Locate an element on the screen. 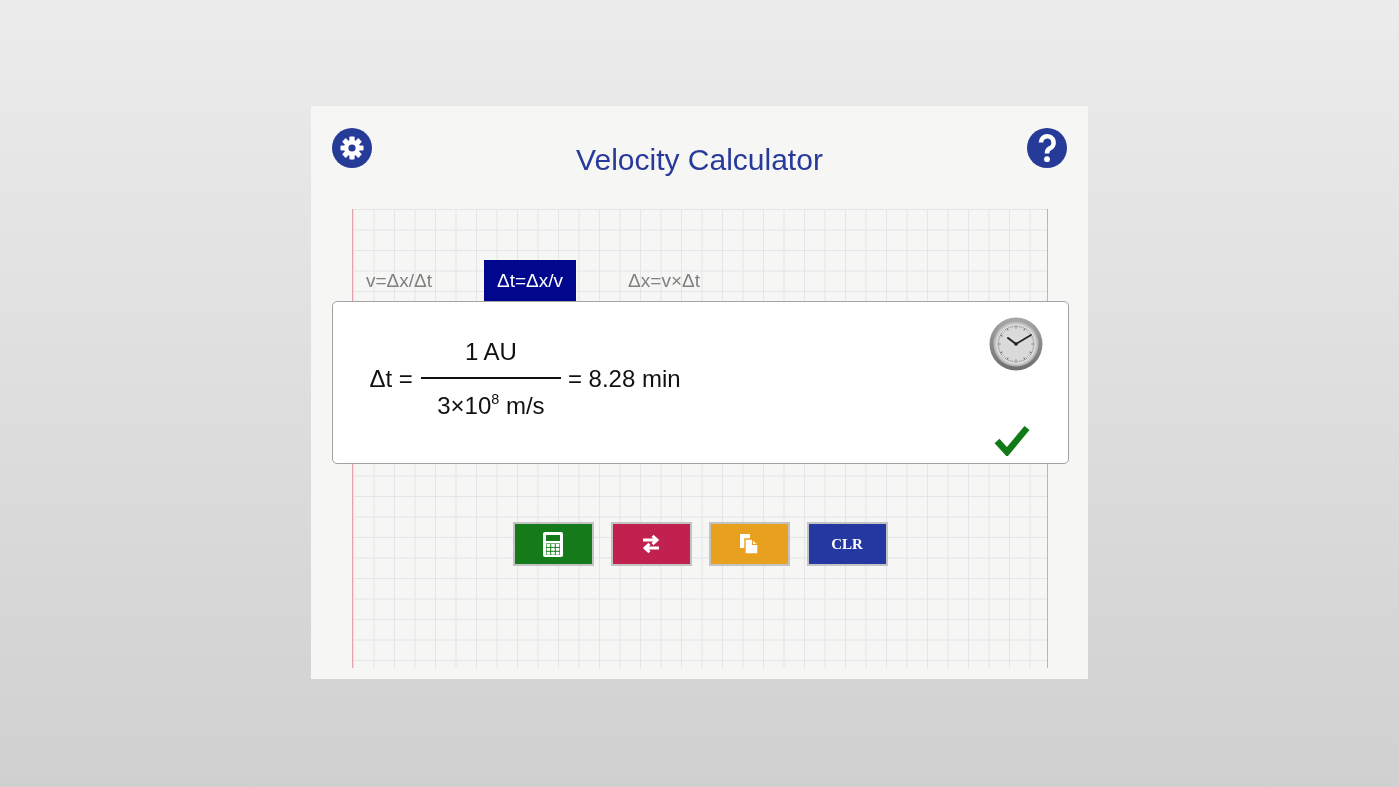 This screenshot has width=1399, height=787. help-icon is located at coordinates (1047, 148).